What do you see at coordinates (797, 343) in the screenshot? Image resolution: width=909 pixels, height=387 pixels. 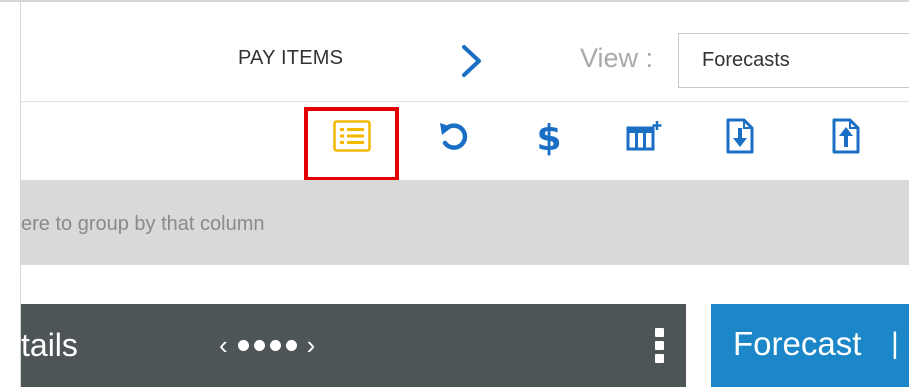 I see `forecast-panel-title: Forecast` at bounding box center [797, 343].